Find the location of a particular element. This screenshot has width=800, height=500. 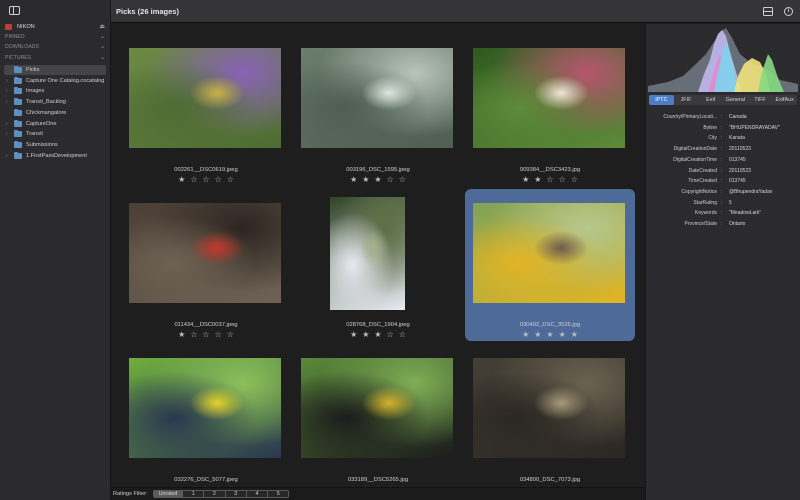

sidebar-item: › CaptureOne is located at coordinates (55, 124).